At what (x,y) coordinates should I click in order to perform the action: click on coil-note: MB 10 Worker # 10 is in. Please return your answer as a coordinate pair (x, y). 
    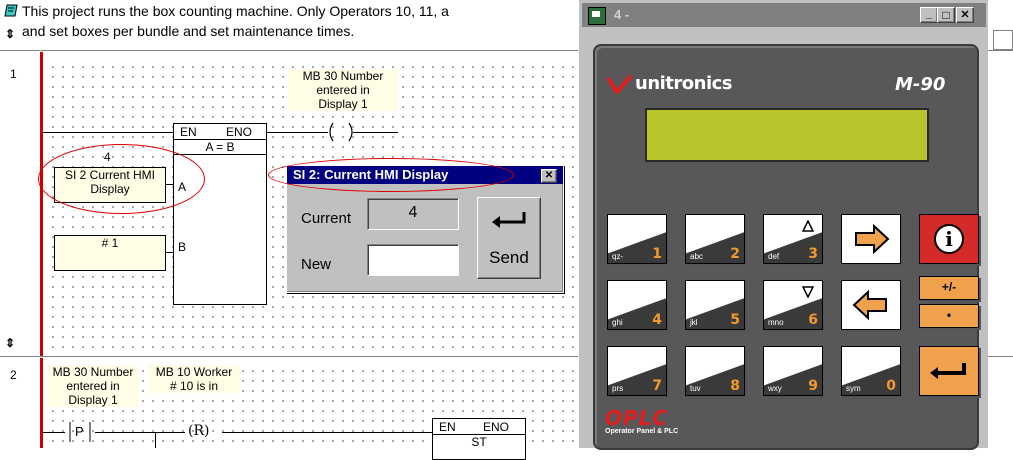
    Looking at the image, I should click on (194, 379).